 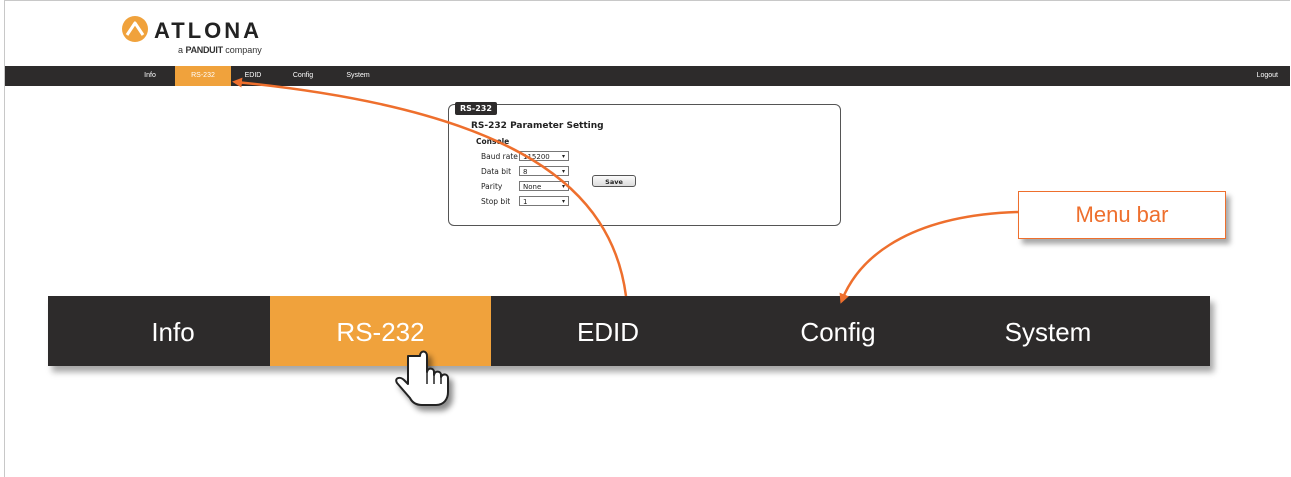 What do you see at coordinates (303, 76) in the screenshot?
I see `nav-item-config: Config` at bounding box center [303, 76].